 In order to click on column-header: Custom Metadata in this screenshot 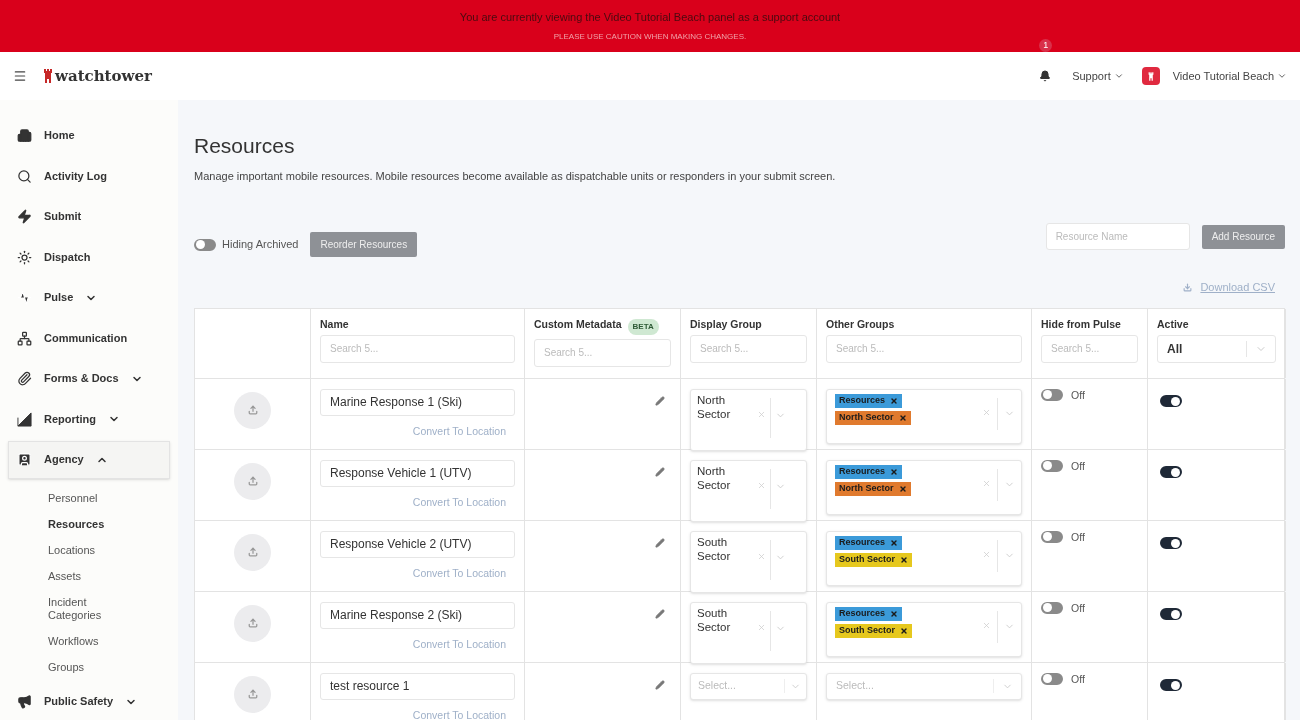, I will do `click(578, 324)`.